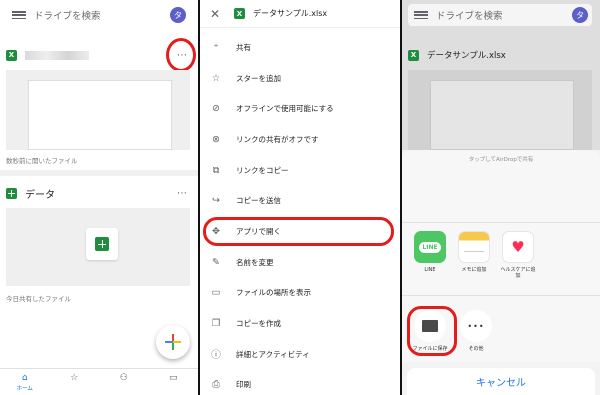  I want to click on share-app-label: メモに追加, so click(474, 270).